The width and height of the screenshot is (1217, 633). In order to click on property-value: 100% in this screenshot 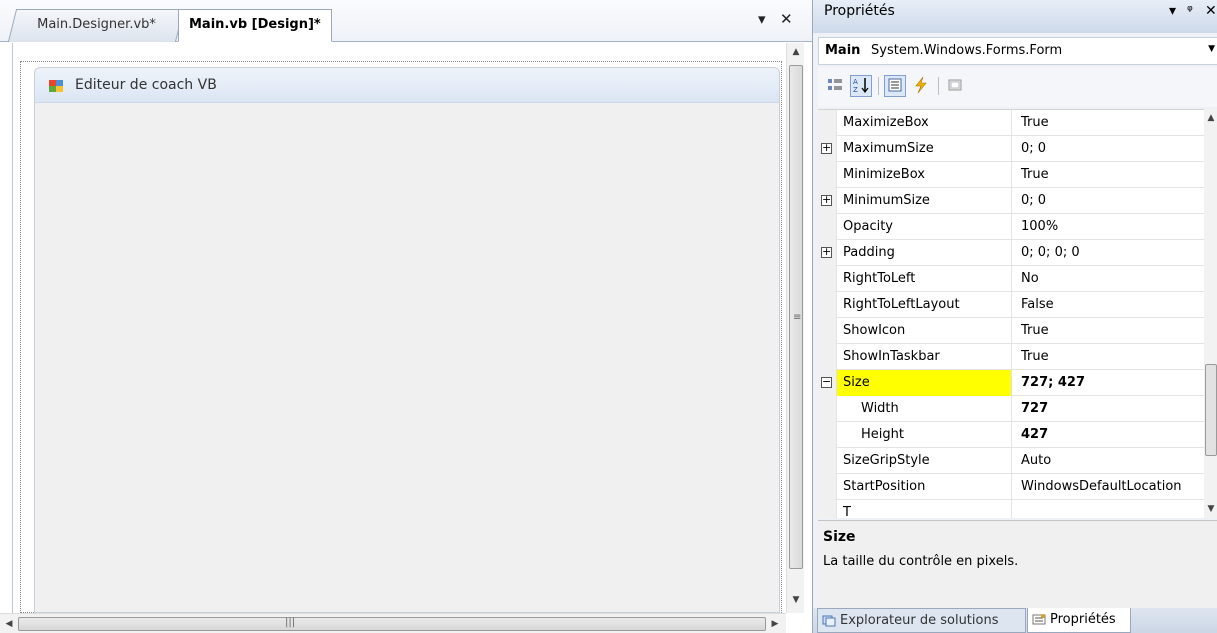, I will do `click(1110, 227)`.